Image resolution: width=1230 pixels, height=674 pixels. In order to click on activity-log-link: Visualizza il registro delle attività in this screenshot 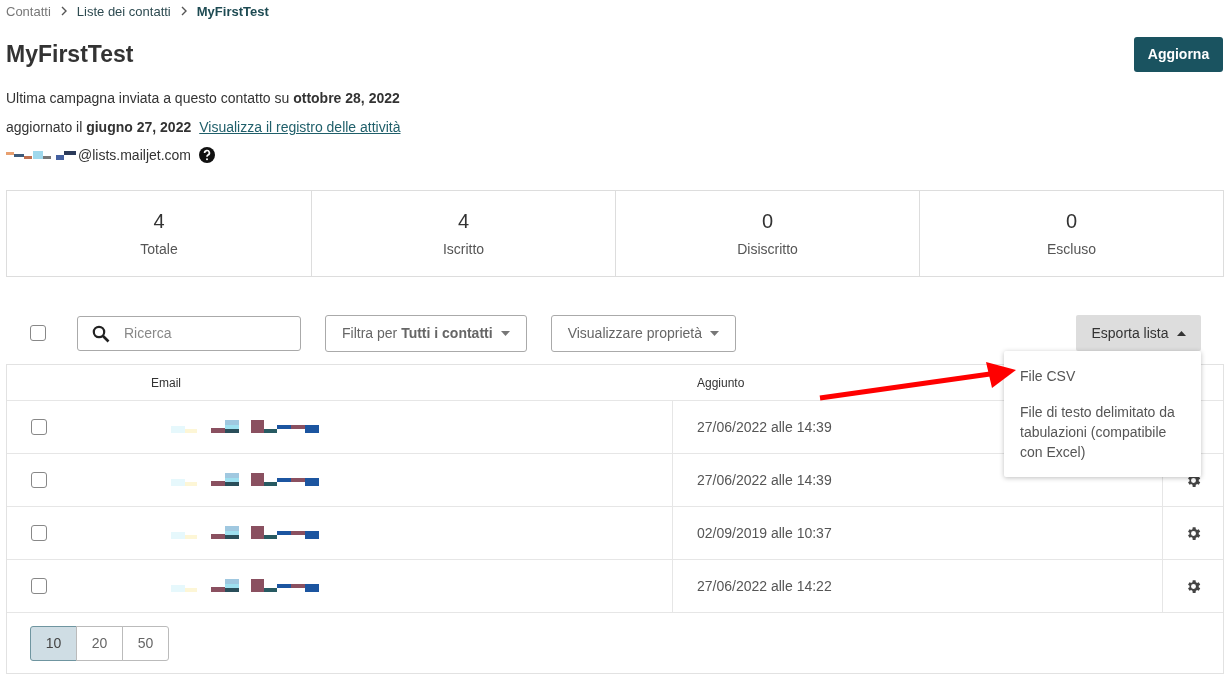, I will do `click(300, 127)`.